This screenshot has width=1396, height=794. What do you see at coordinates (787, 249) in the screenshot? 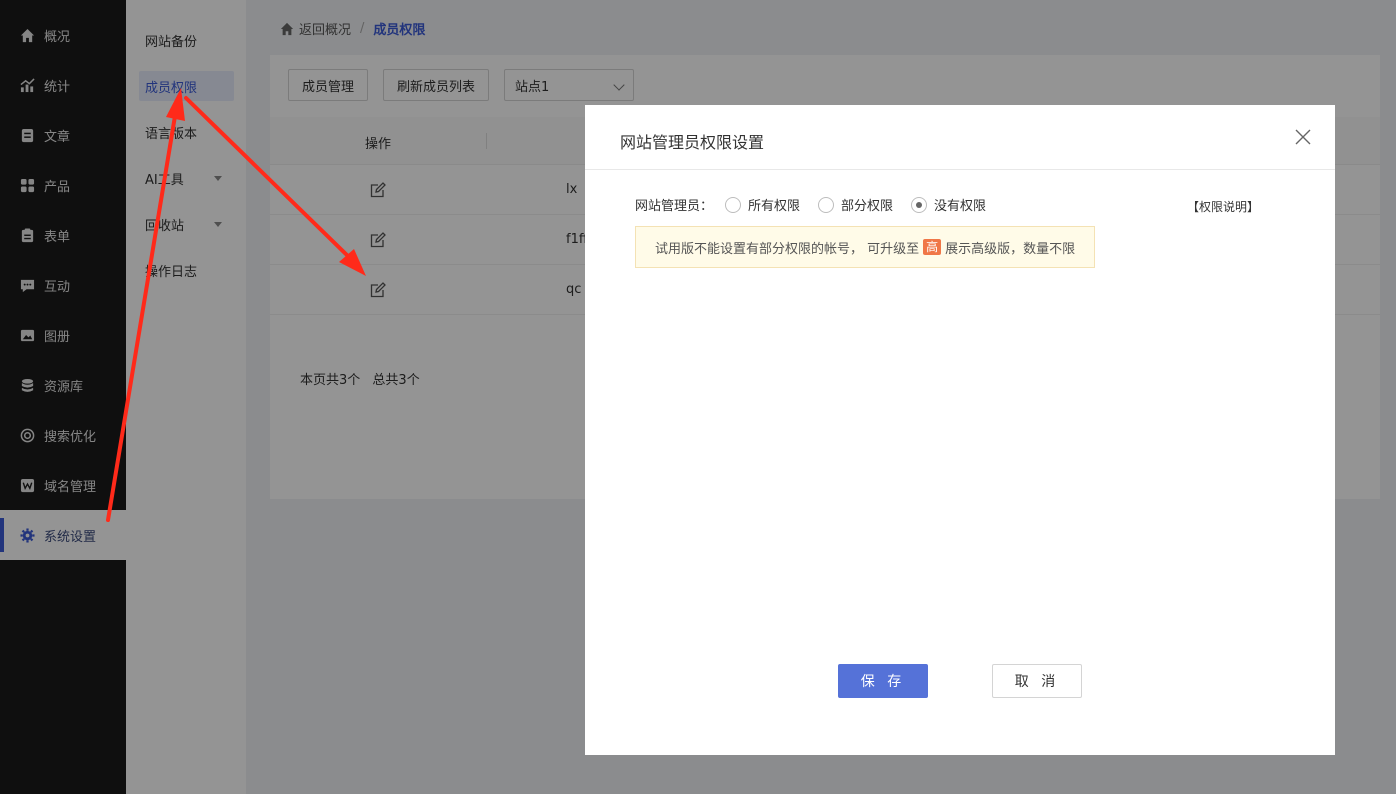
I see `notice-text: 试用版不能设置有部分权限的帐号， 可升级至` at bounding box center [787, 249].